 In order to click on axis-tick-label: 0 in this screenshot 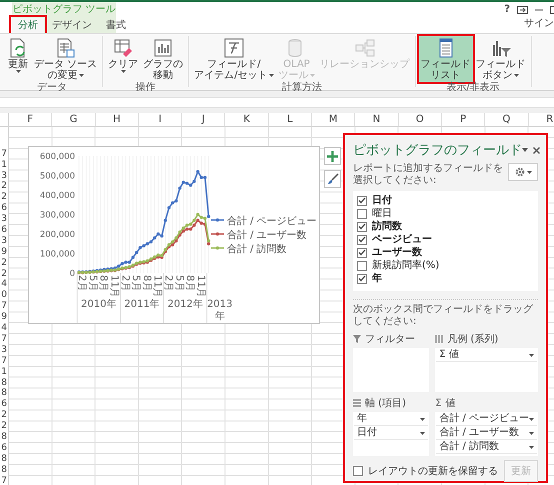, I will do `click(72, 274)`.